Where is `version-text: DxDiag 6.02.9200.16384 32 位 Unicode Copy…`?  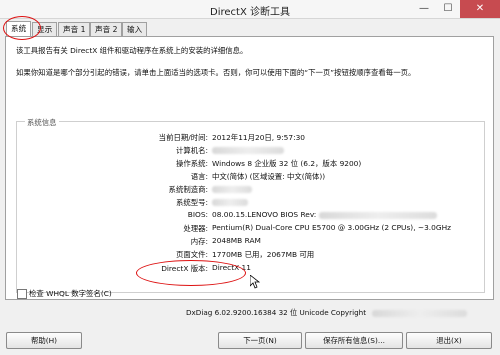 version-text: DxDiag 6.02.9200.16384 32 位 Unicode Copy… is located at coordinates (276, 312).